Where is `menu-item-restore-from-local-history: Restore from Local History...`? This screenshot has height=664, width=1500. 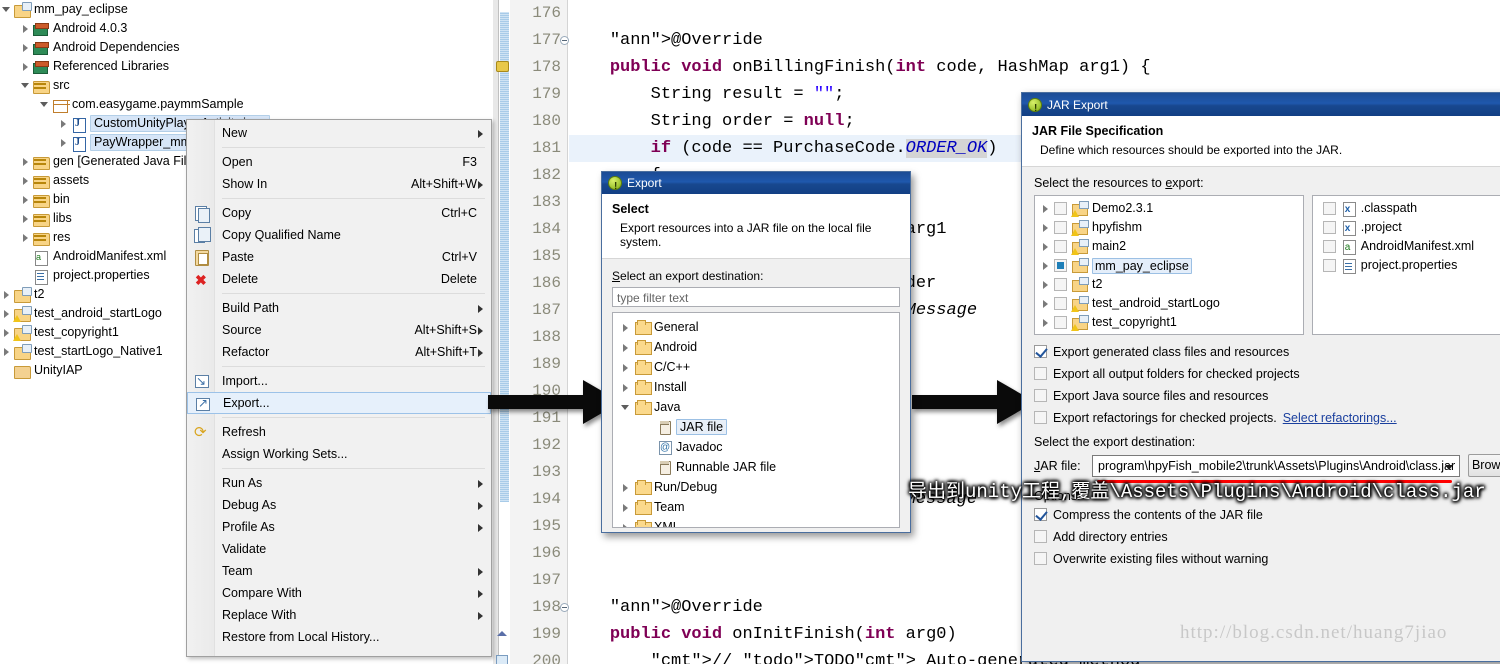
menu-item-restore-from-local-history: Restore from Local History... is located at coordinates (339, 637).